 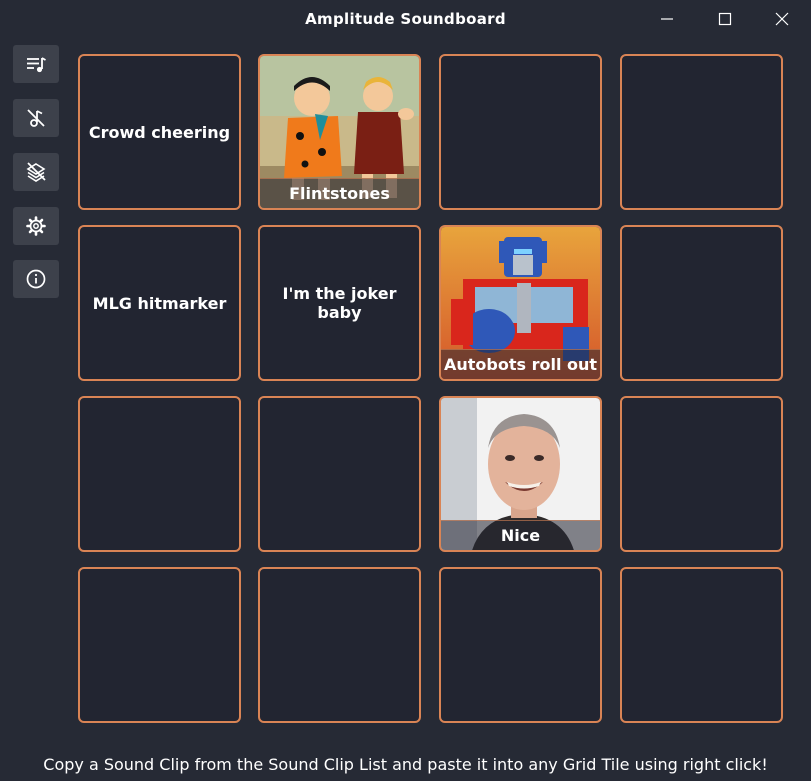 I want to click on minimize-button, so click(x=667, y=19).